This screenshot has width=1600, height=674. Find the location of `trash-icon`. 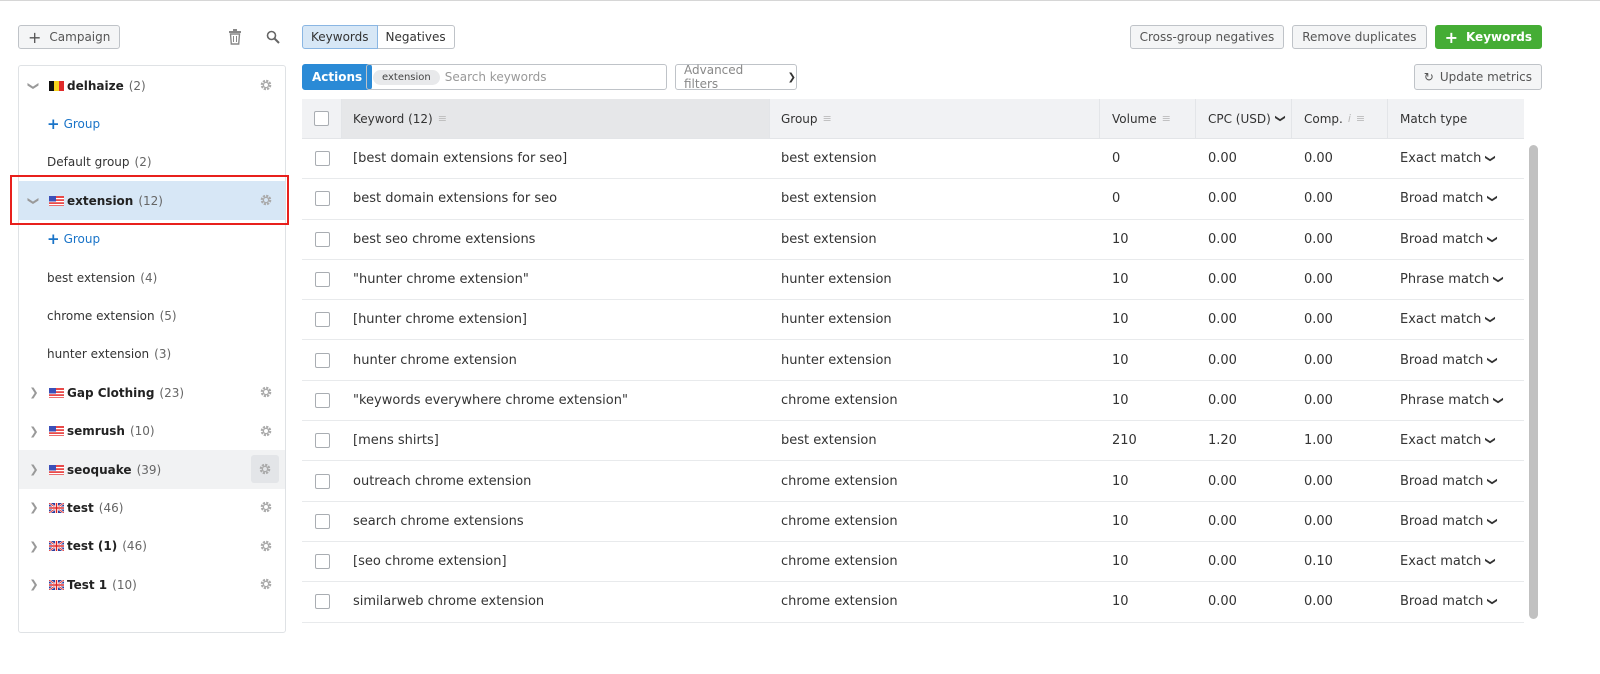

trash-icon is located at coordinates (235, 37).